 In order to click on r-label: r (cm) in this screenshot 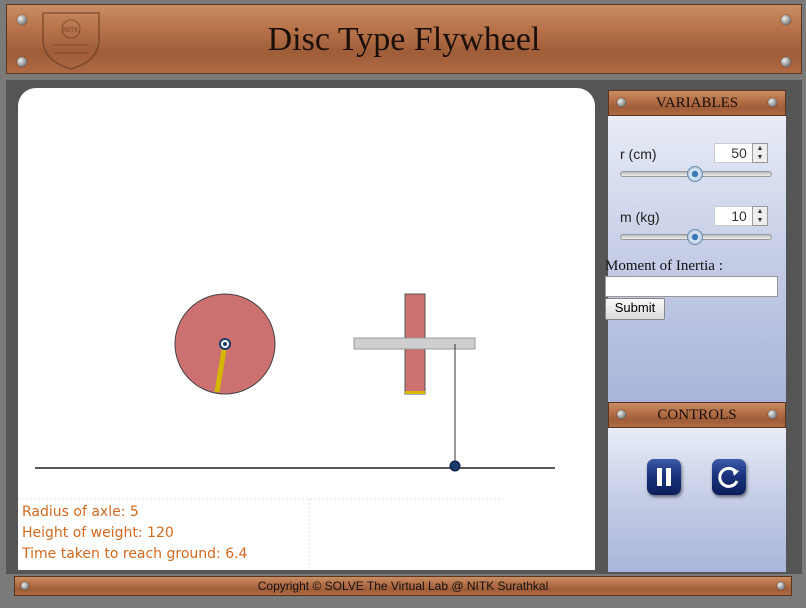, I will do `click(638, 154)`.